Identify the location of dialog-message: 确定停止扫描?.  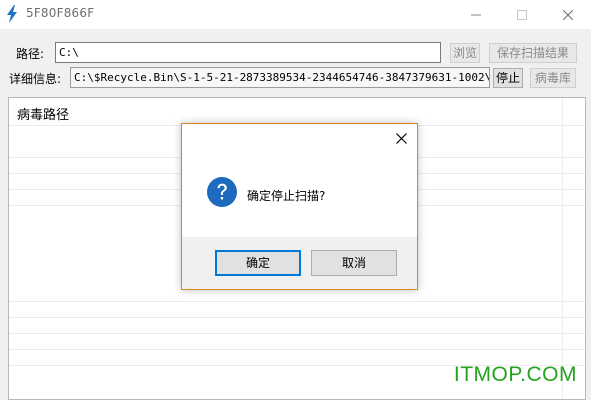
(286, 196).